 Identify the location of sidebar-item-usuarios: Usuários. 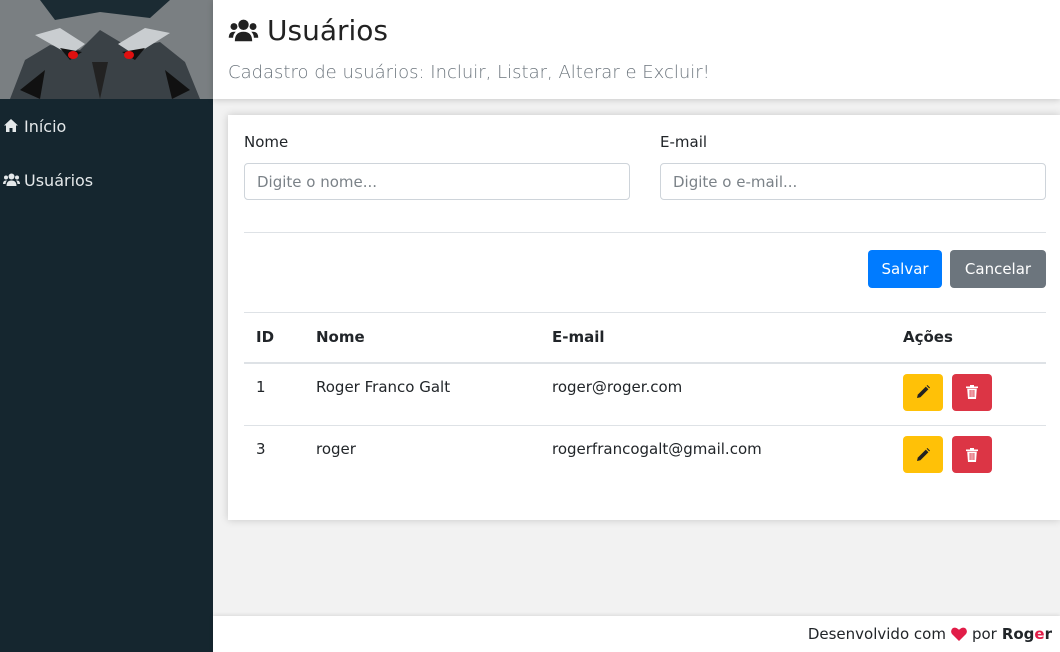
(106, 180).